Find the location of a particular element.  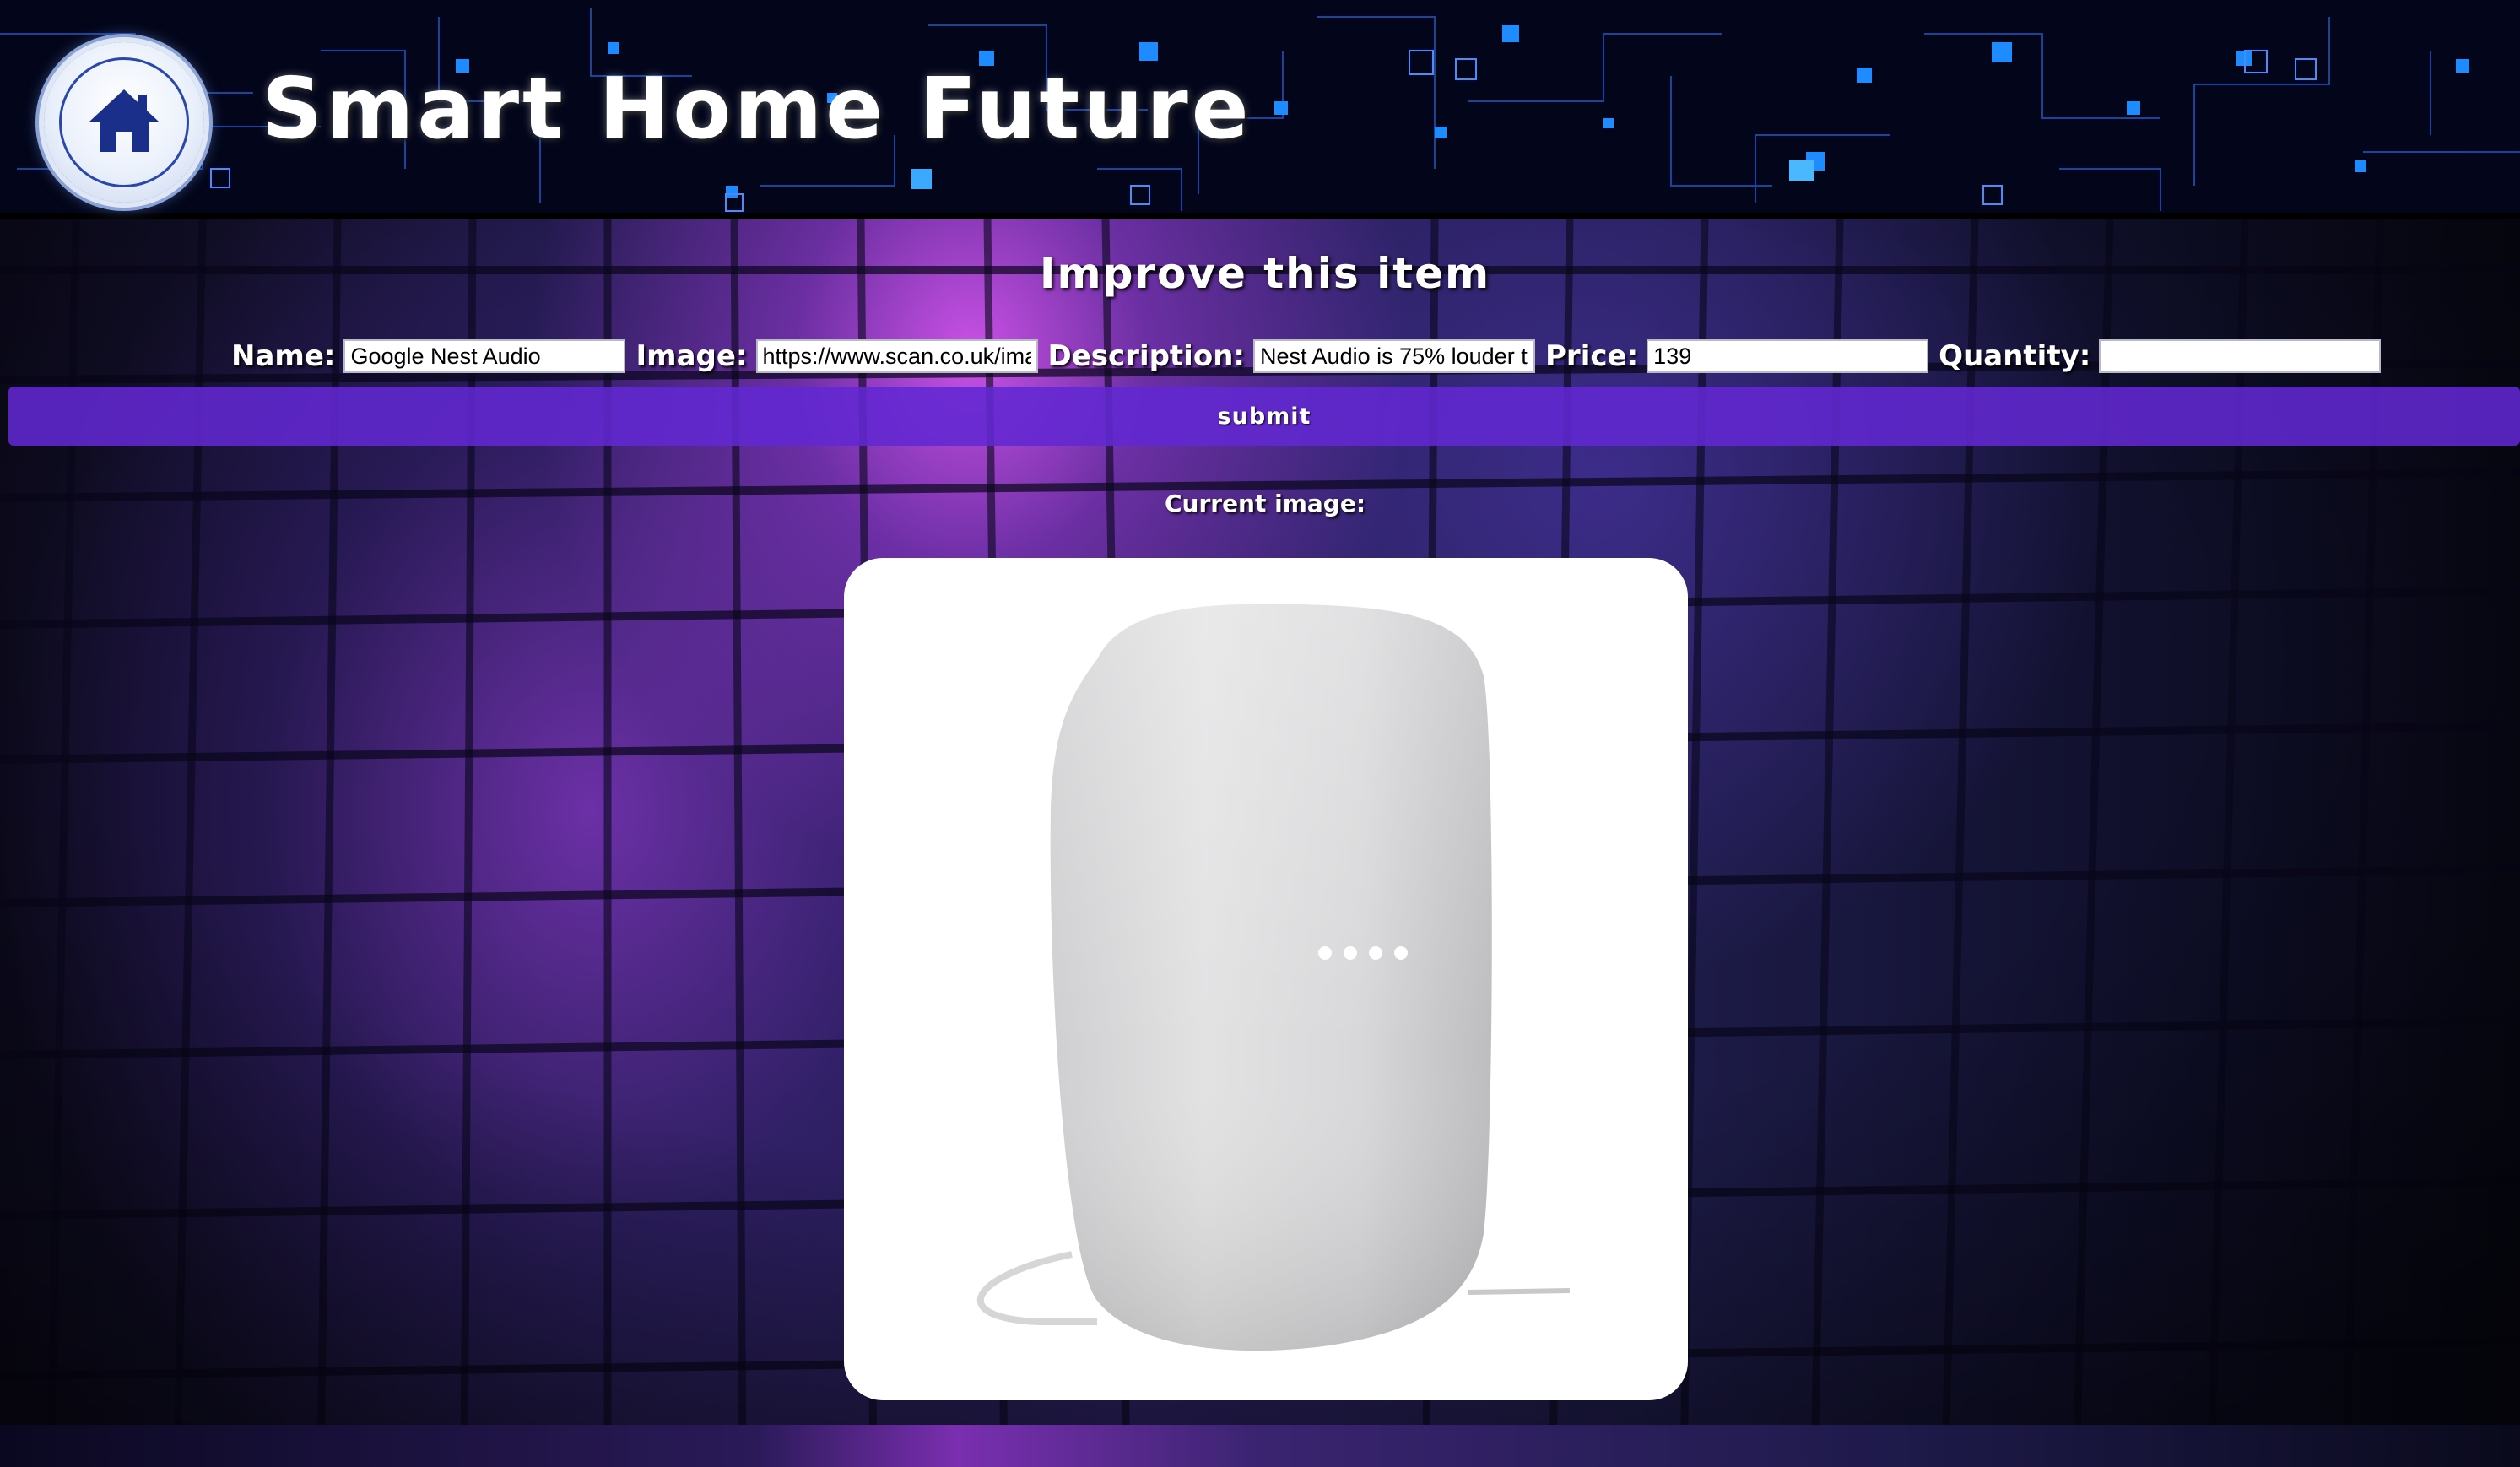

quantity-label: Quantity: is located at coordinates (2015, 356).